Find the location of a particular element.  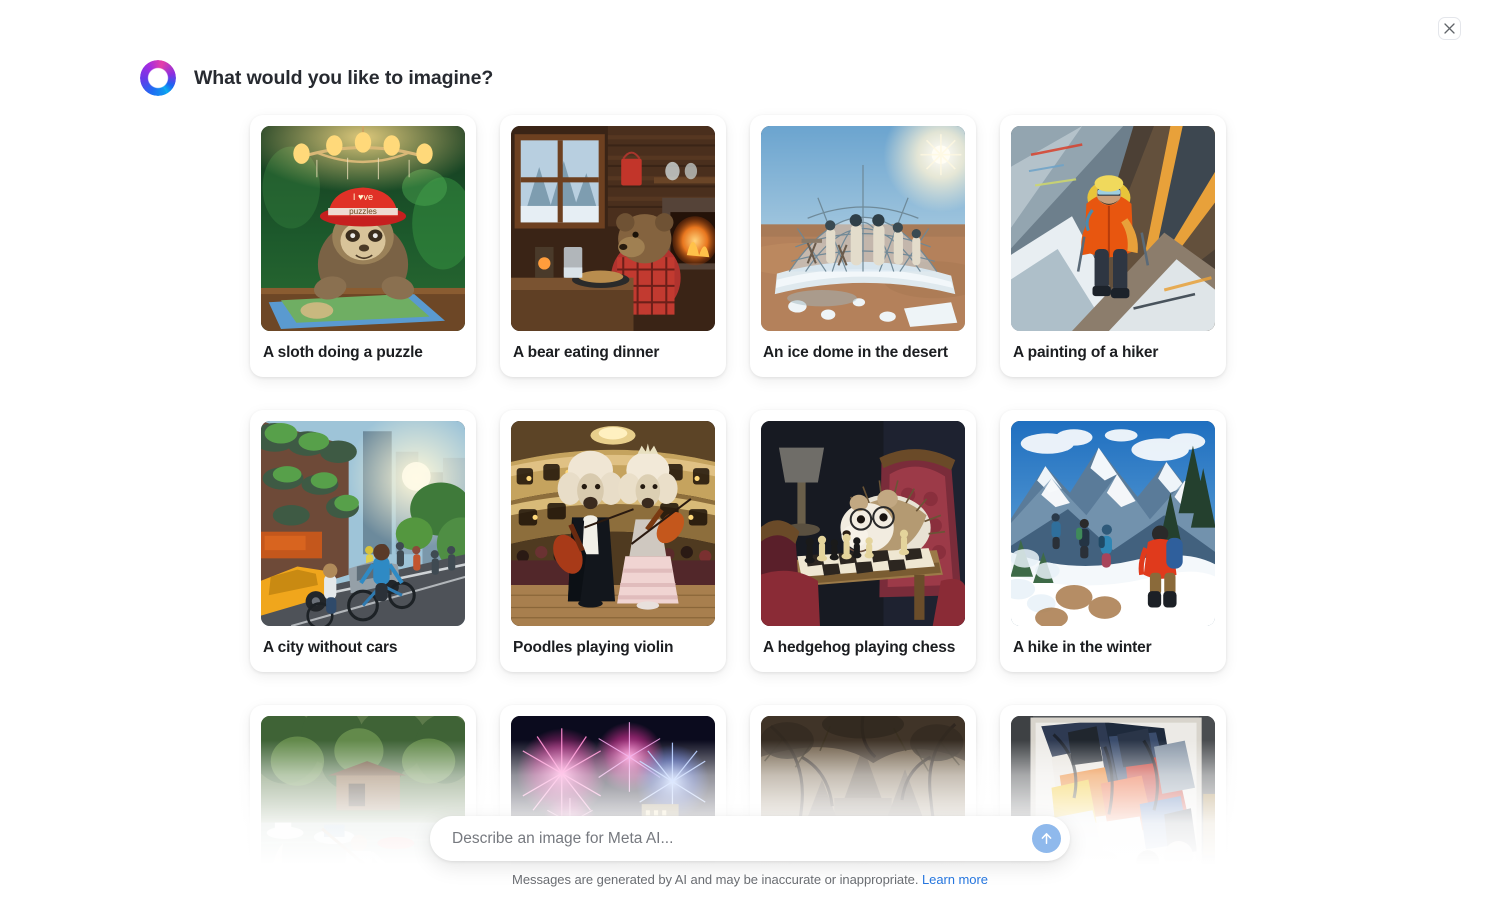

suggestion-card: An ice dome in the desert is located at coordinates (863, 246).